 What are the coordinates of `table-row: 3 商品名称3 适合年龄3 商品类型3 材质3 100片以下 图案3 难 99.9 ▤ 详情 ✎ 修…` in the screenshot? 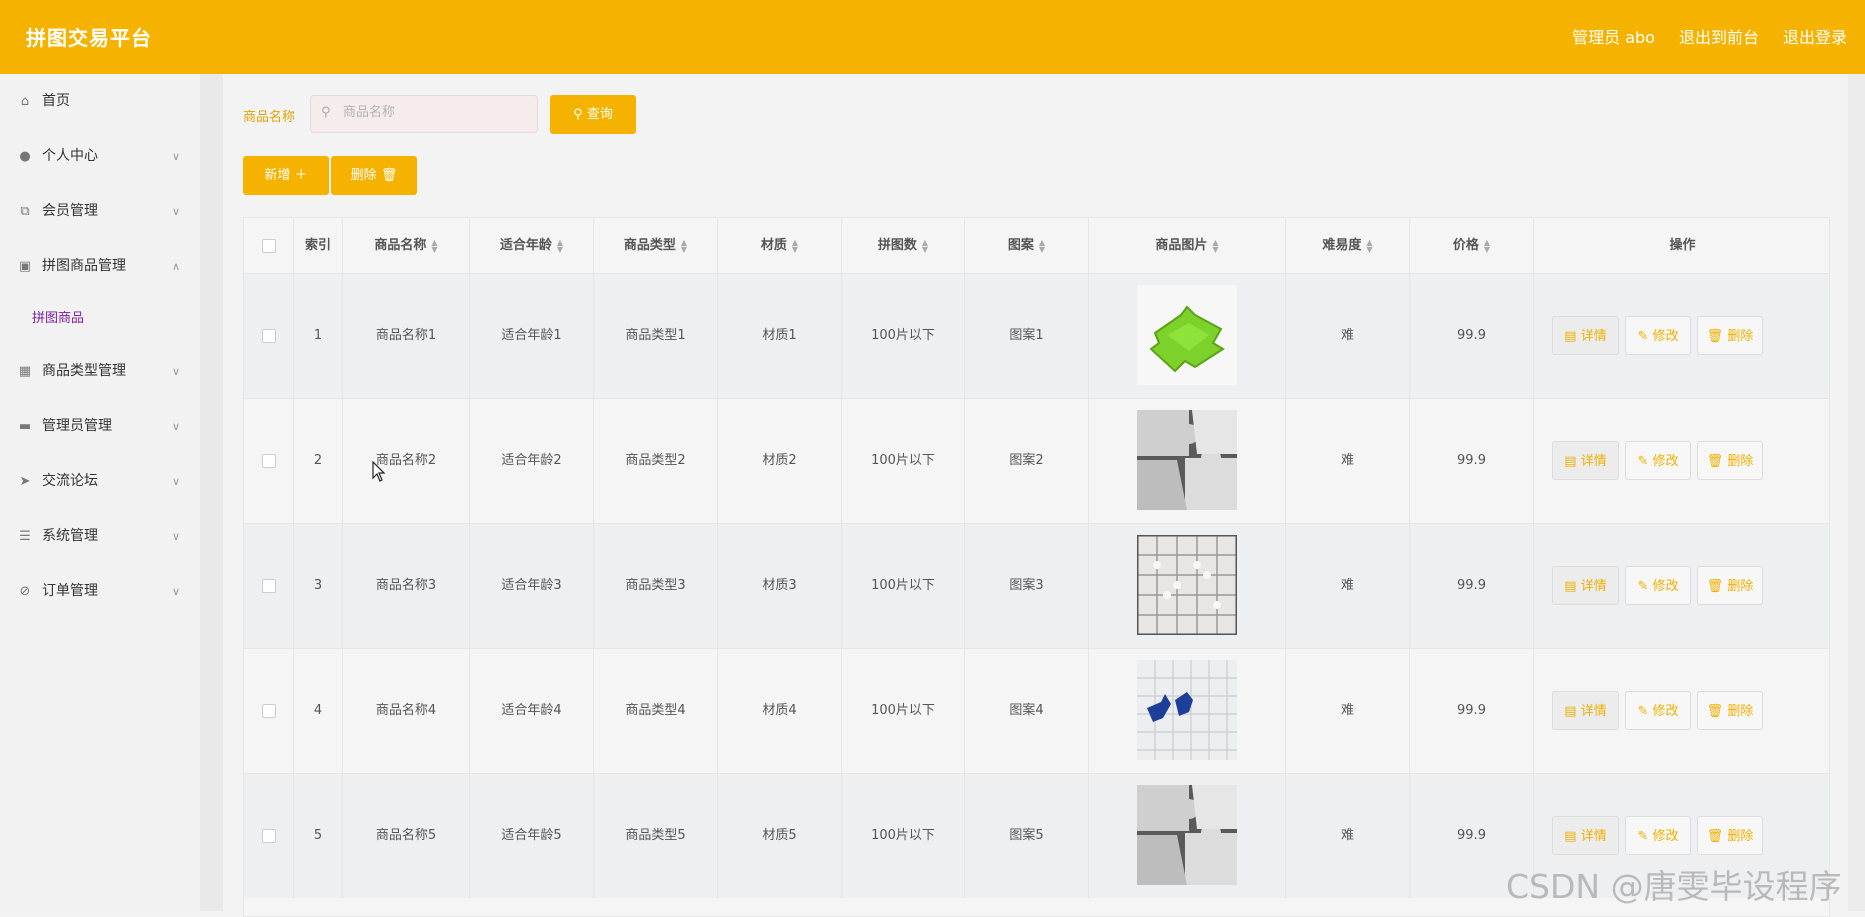 It's located at (1036, 585).